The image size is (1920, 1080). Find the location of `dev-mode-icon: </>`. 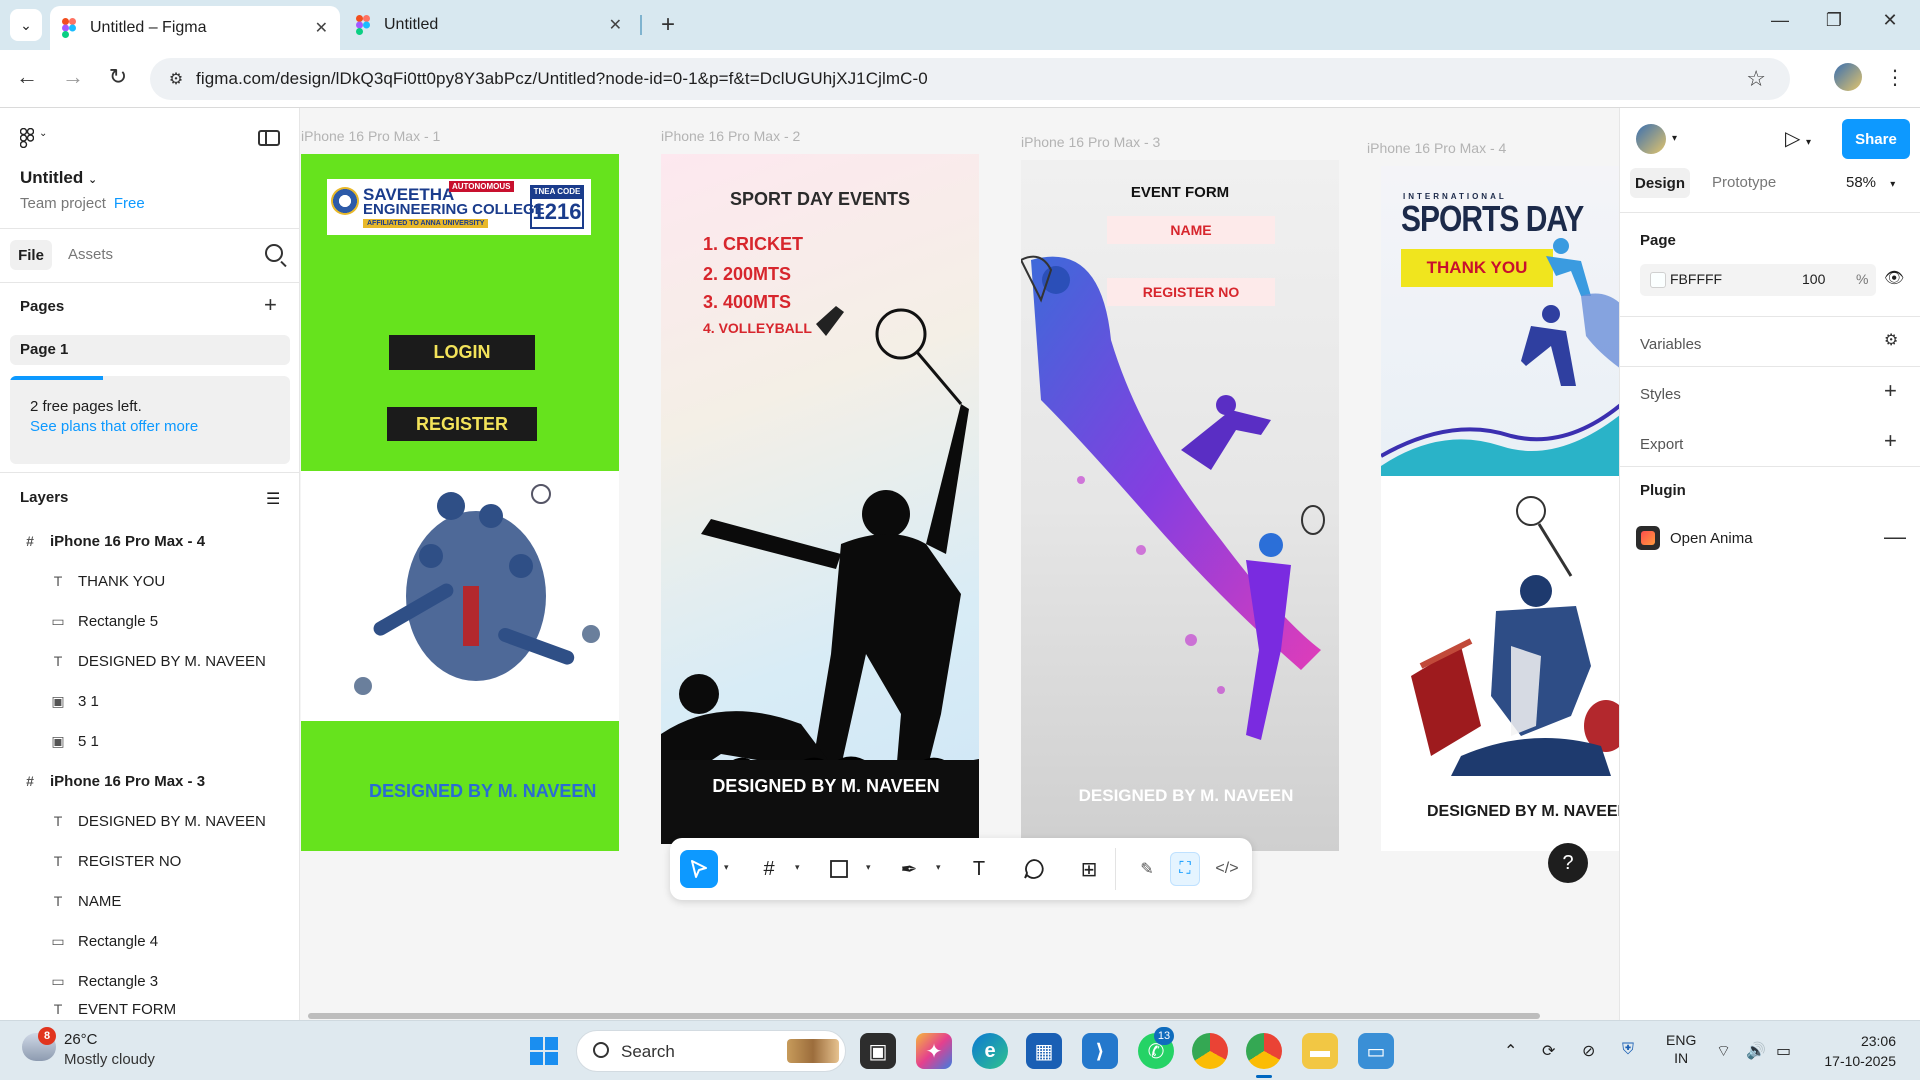

dev-mode-icon: </> is located at coordinates (1227, 869).